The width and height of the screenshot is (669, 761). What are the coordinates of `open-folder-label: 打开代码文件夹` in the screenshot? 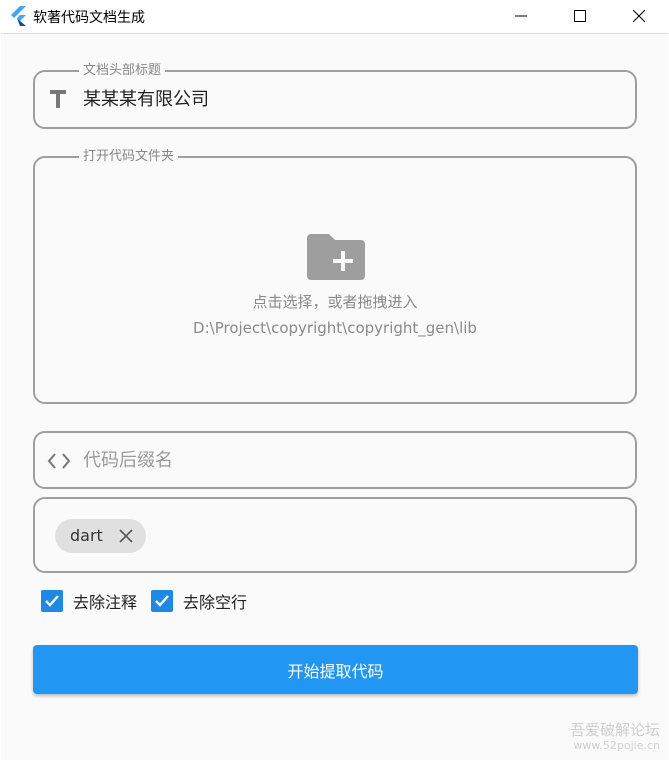 It's located at (129, 157).